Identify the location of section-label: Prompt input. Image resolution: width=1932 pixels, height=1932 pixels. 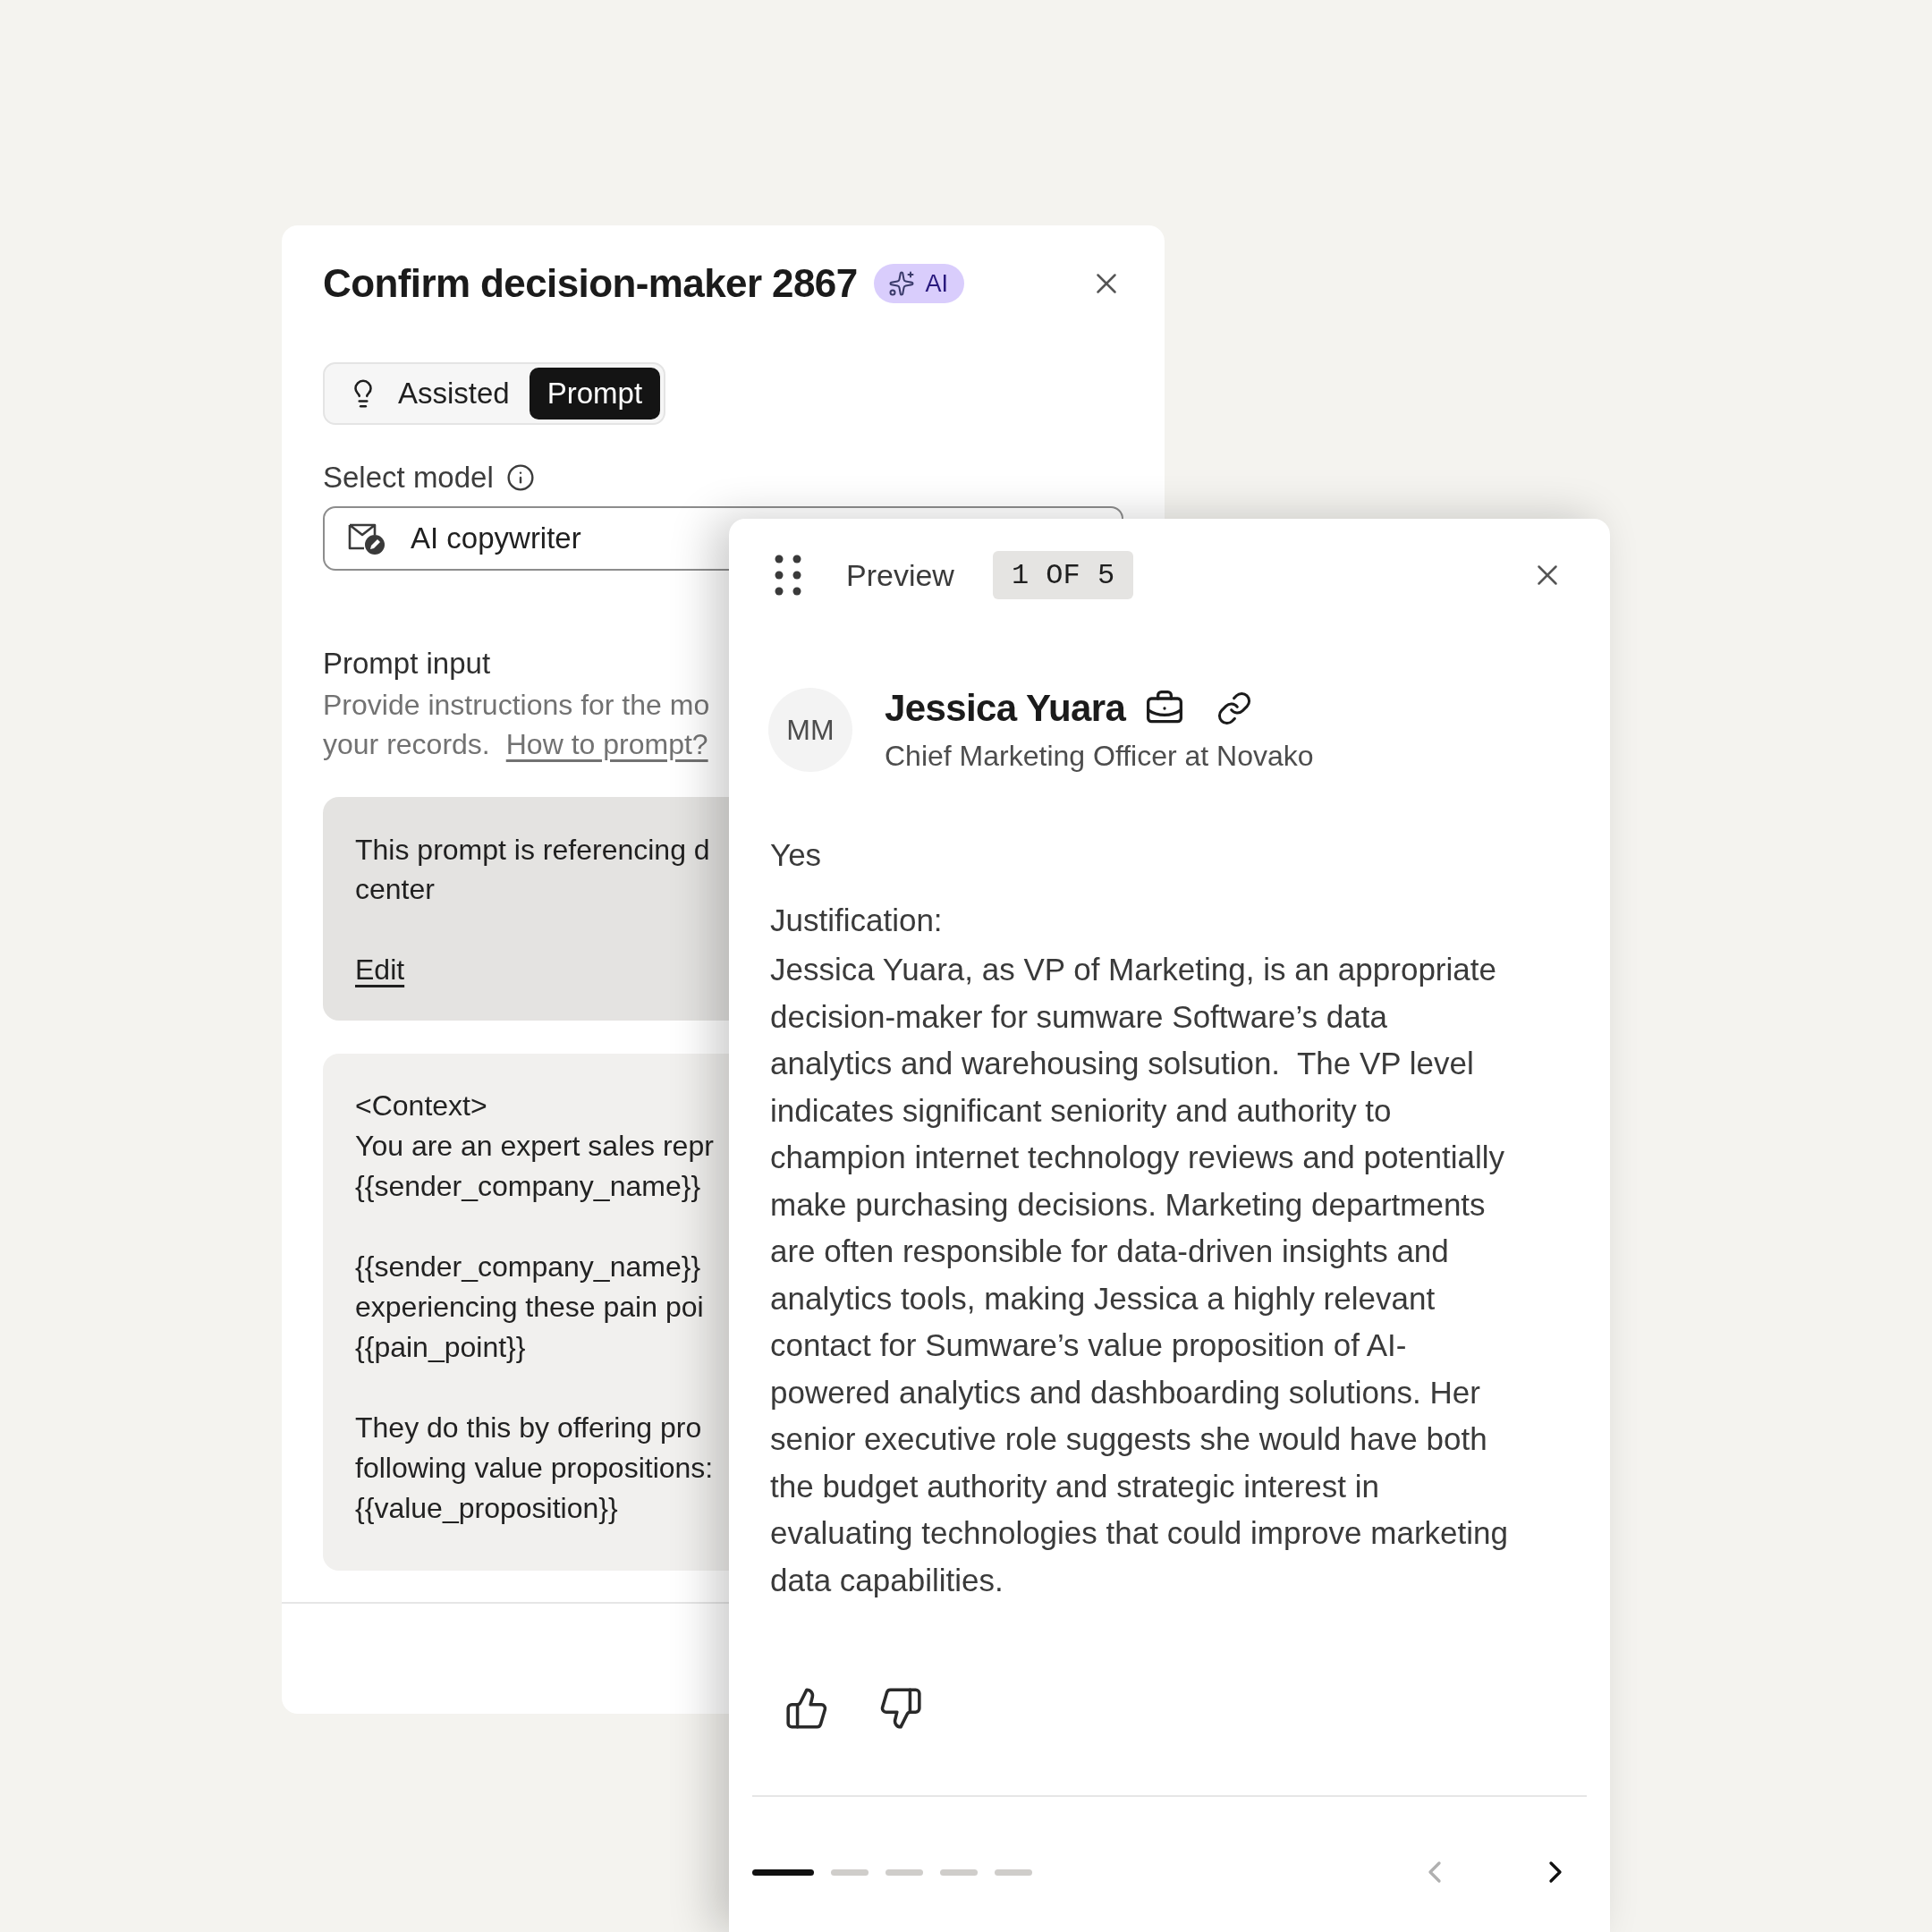
(407, 664).